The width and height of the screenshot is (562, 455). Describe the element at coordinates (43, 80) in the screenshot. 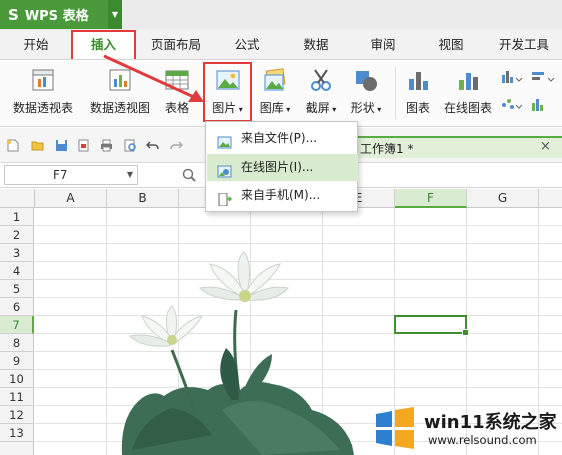

I see `pivot-table-icon` at that location.